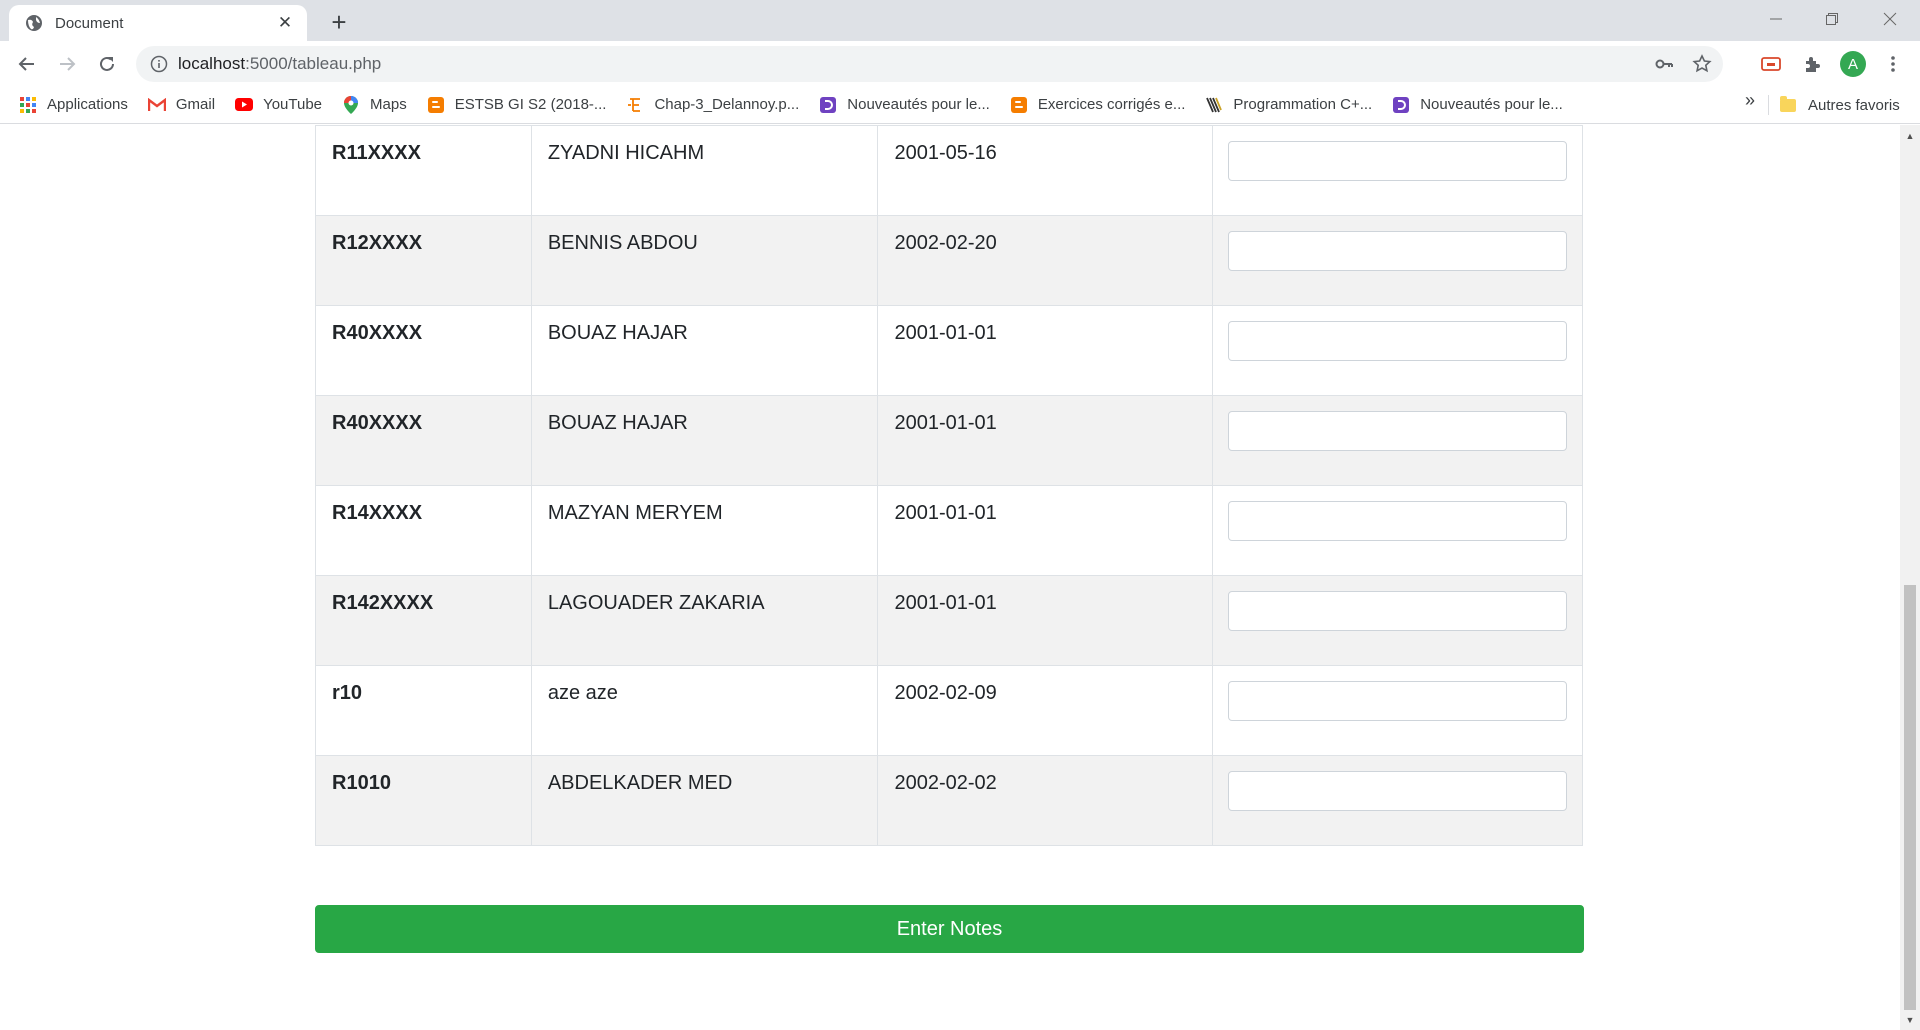 The height and width of the screenshot is (1030, 1920). Describe the element at coordinates (107, 64) in the screenshot. I see `reload-button` at that location.